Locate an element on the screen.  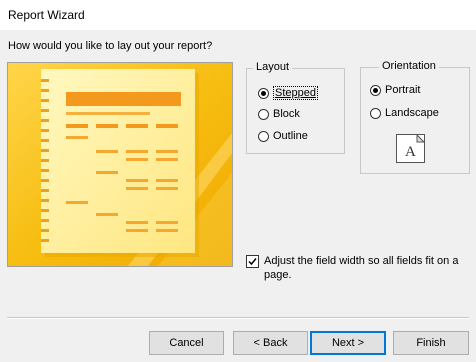
checkbox-box is located at coordinates (252, 261).